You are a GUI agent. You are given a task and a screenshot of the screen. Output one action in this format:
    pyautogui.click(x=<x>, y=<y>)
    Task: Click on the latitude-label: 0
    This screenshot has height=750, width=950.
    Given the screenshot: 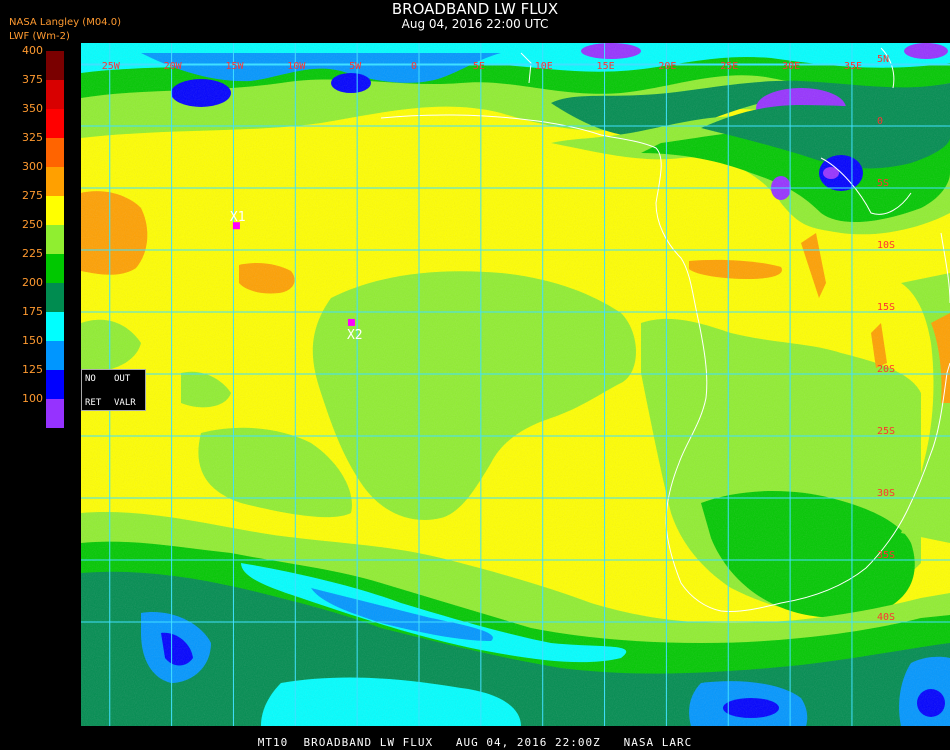 What is the action you would take?
    pyautogui.click(x=880, y=121)
    